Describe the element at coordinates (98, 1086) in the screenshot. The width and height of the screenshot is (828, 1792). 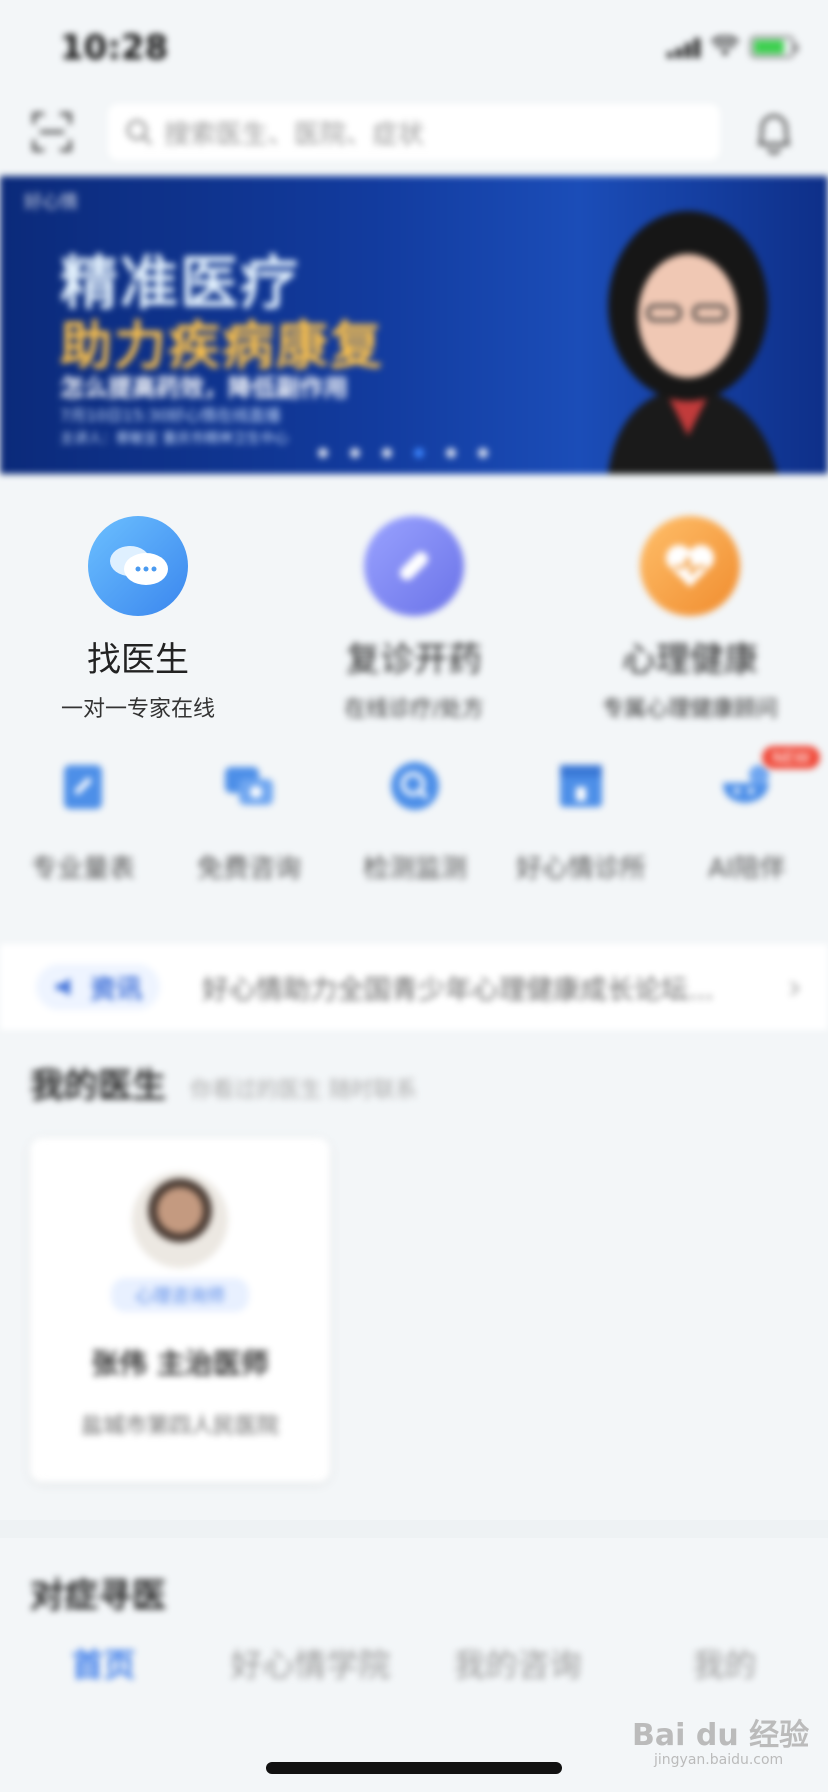
I see `section-title: 我的医生` at that location.